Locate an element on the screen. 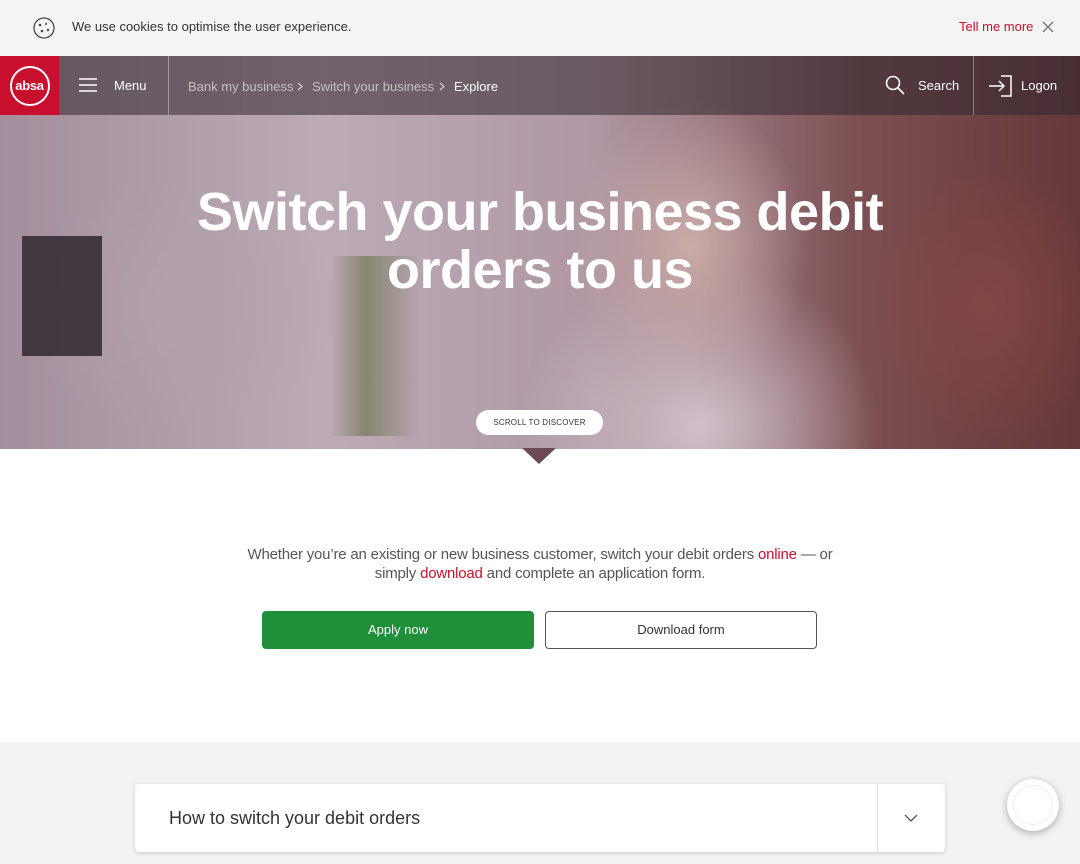 This screenshot has width=1080, height=864. breadcrumb-explore: Explore is located at coordinates (476, 86).